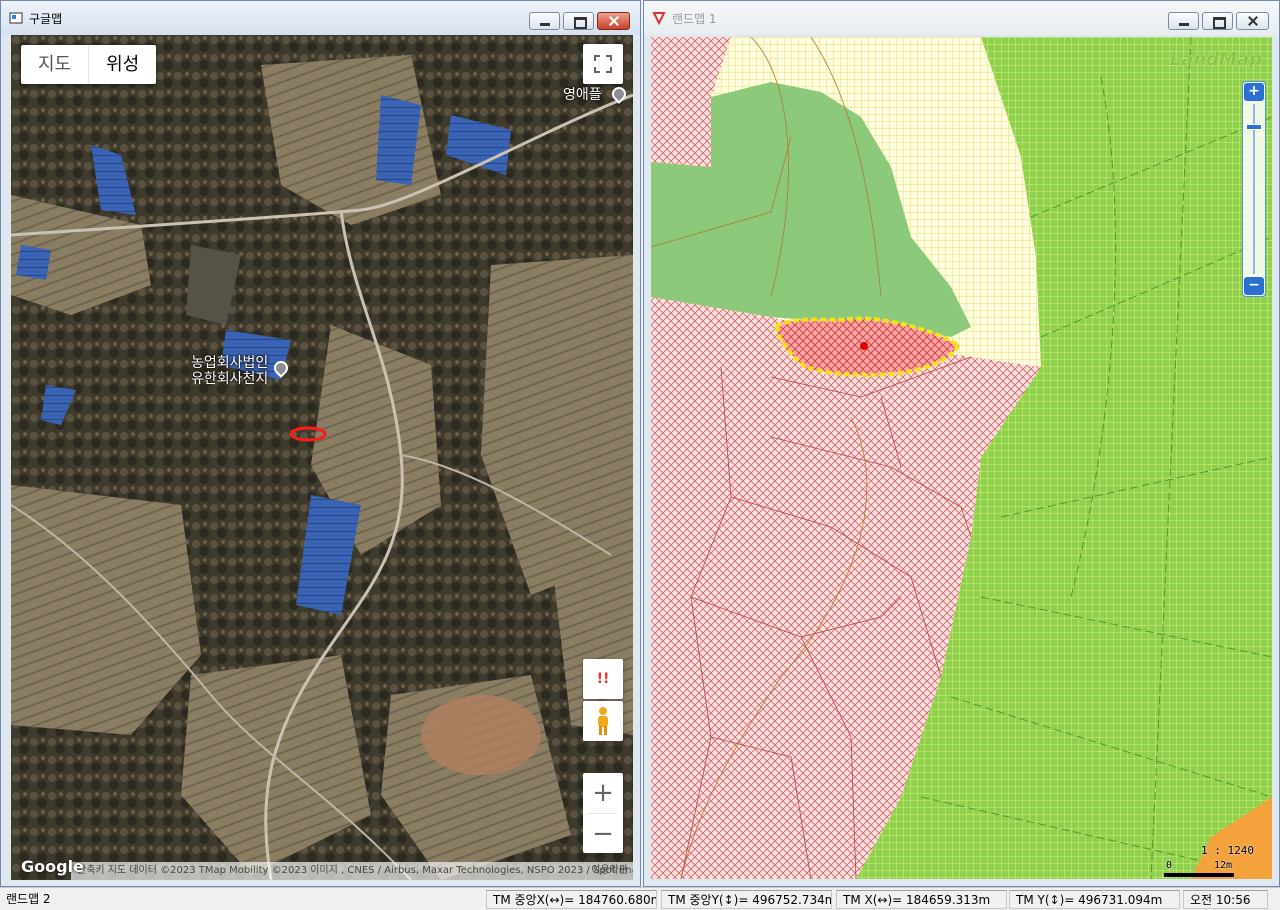  Describe the element at coordinates (921, 899) in the screenshot. I see `status-tm-x: TM X(↔)= 184659.313m` at that location.